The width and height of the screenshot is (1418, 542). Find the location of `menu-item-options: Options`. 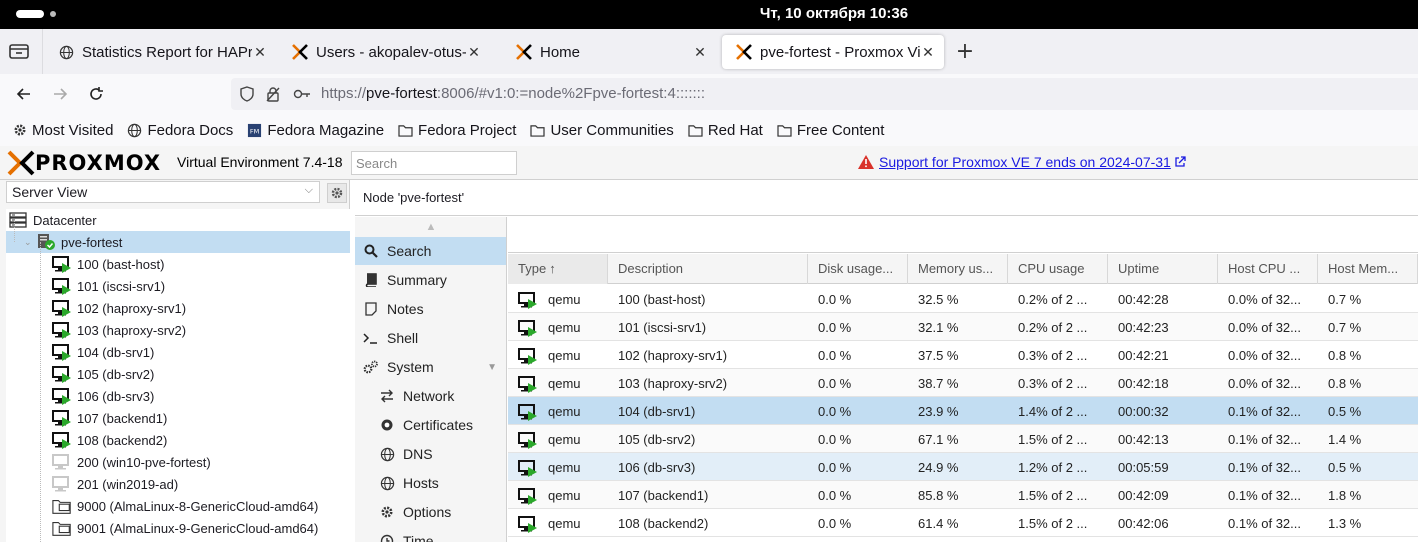

menu-item-options: Options is located at coordinates (430, 512).